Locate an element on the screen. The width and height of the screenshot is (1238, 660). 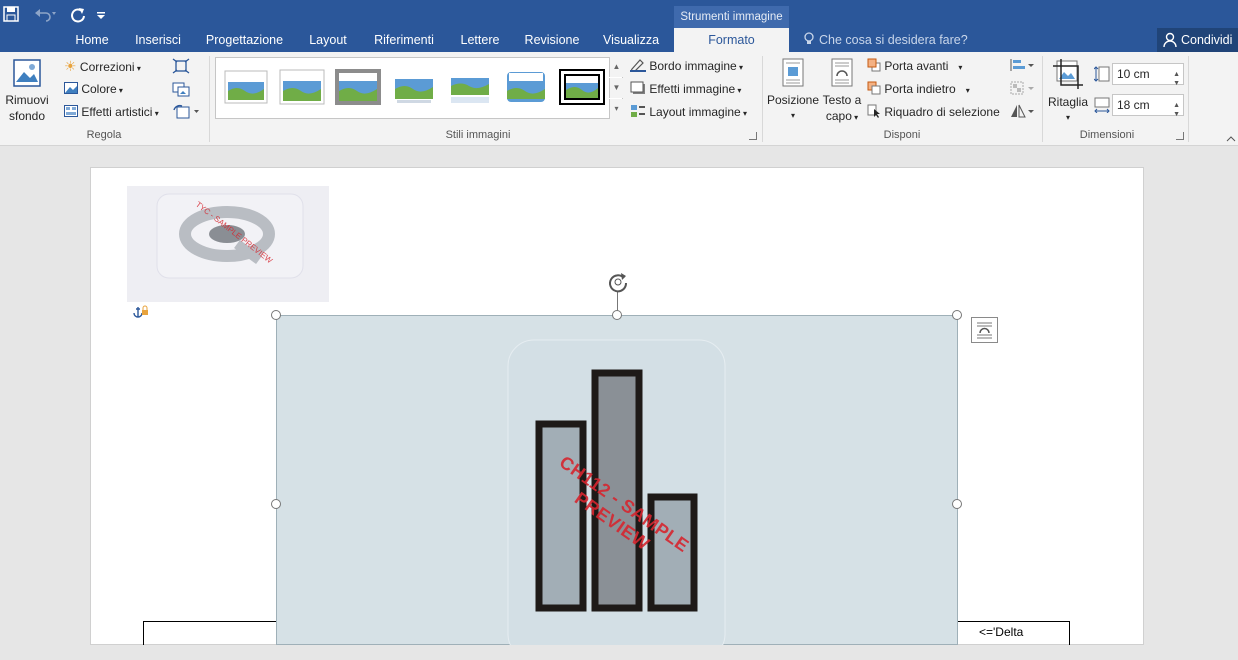
position-icon is located at coordinates (793, 72).